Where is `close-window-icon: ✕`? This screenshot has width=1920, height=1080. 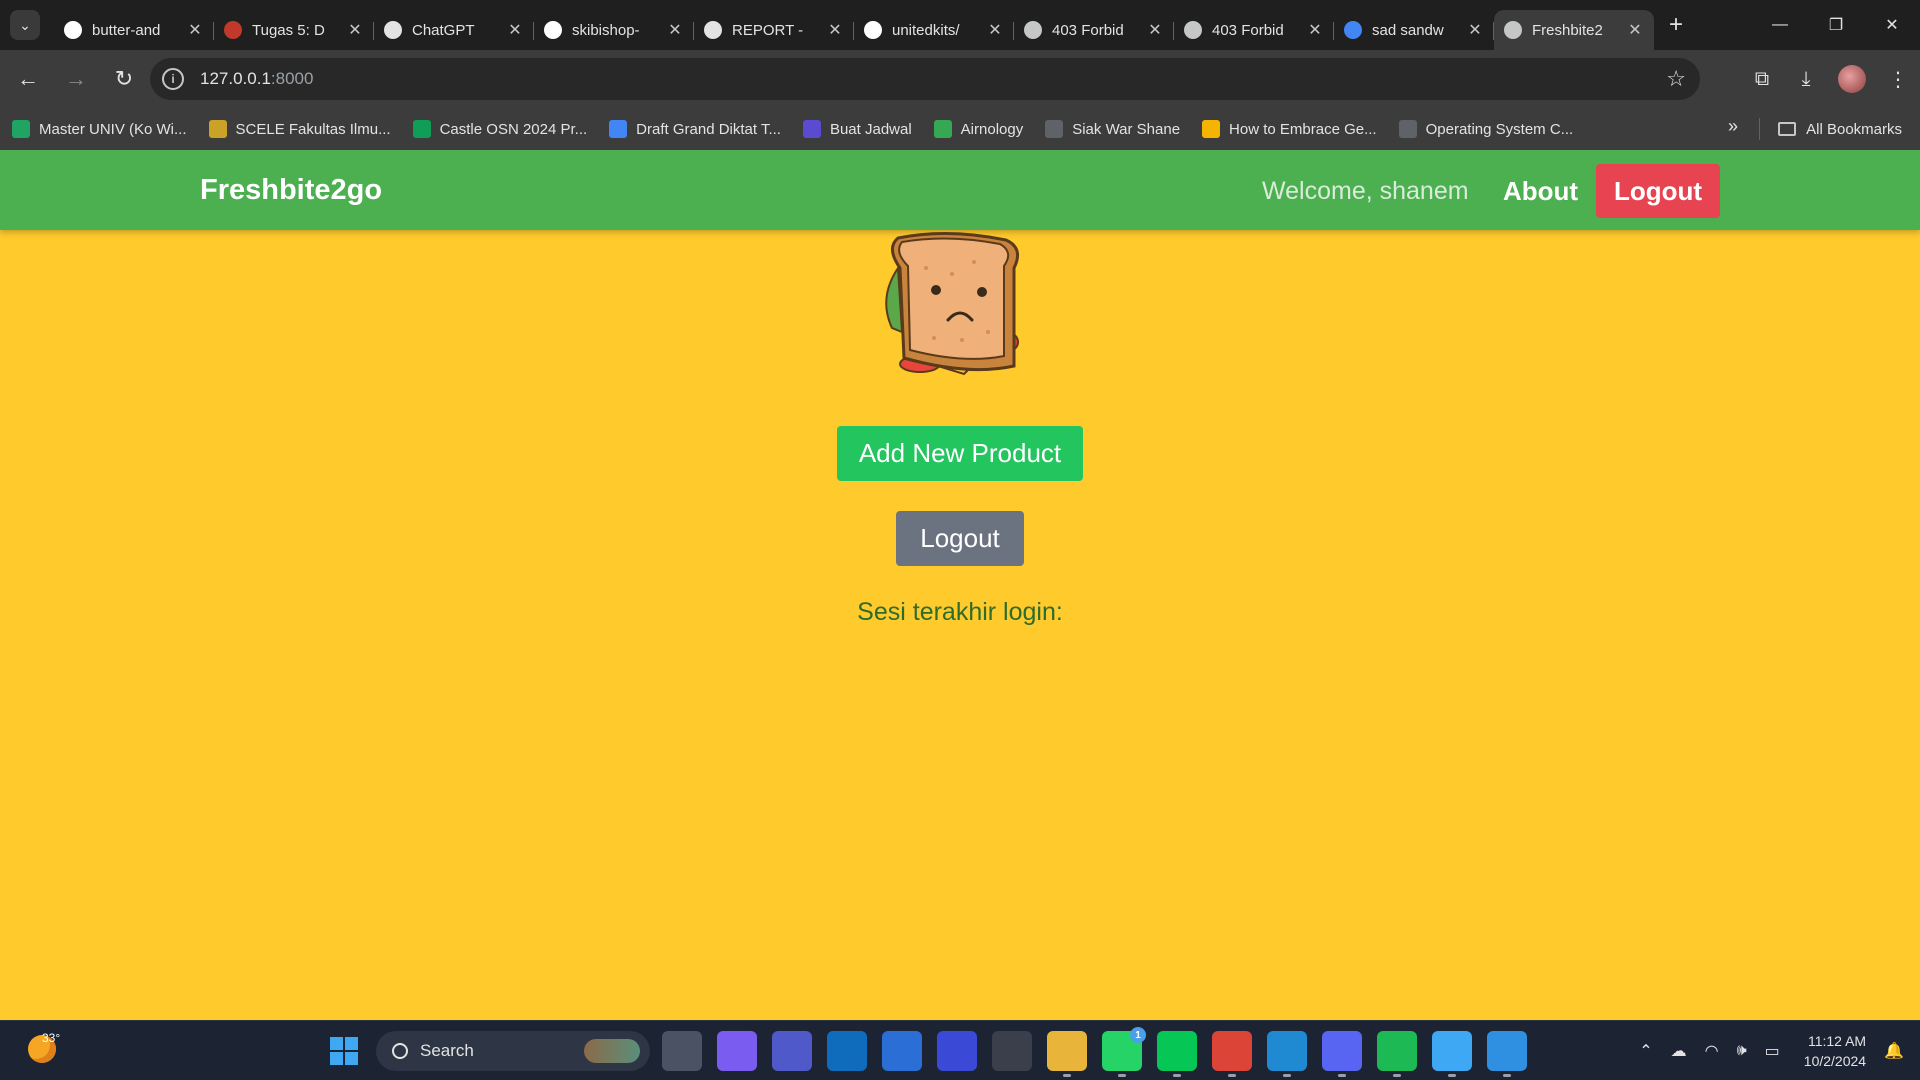 close-window-icon: ✕ is located at coordinates (1892, 25).